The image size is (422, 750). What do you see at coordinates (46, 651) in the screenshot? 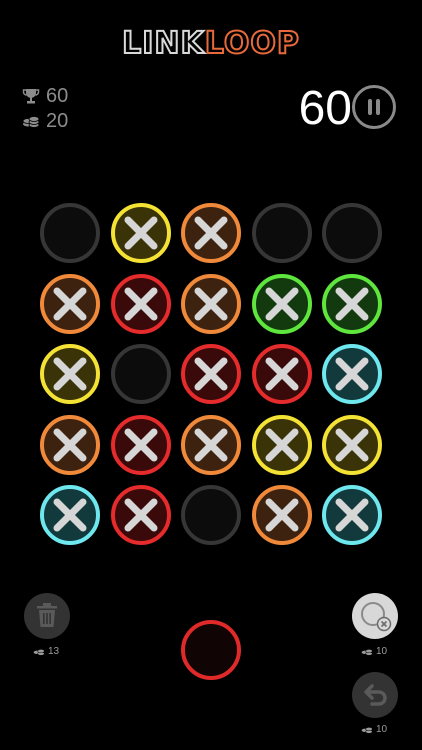
I see `trash-cost: 13` at bounding box center [46, 651].